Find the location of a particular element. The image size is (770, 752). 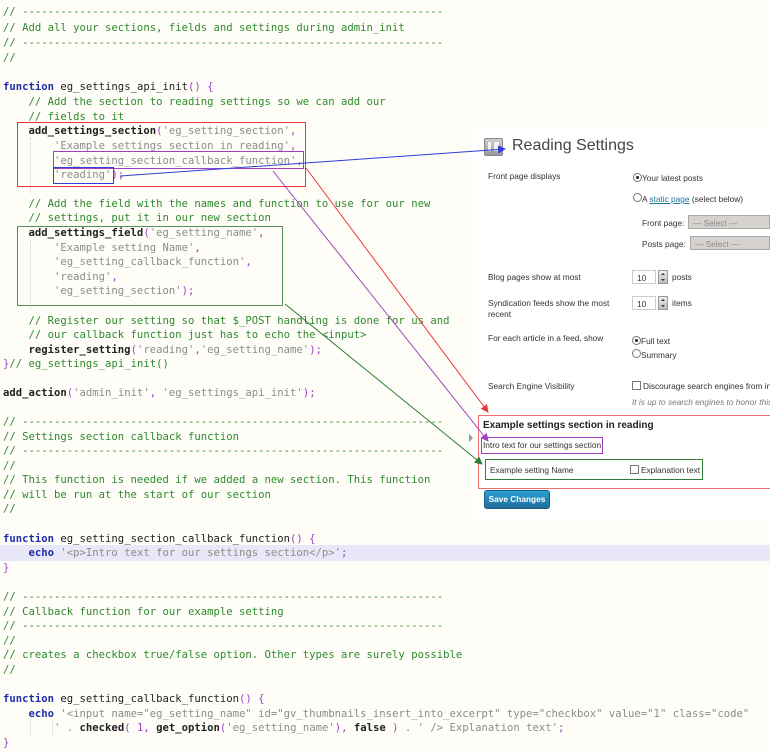

code-token: 'eg_setting_section' is located at coordinates (226, 131).